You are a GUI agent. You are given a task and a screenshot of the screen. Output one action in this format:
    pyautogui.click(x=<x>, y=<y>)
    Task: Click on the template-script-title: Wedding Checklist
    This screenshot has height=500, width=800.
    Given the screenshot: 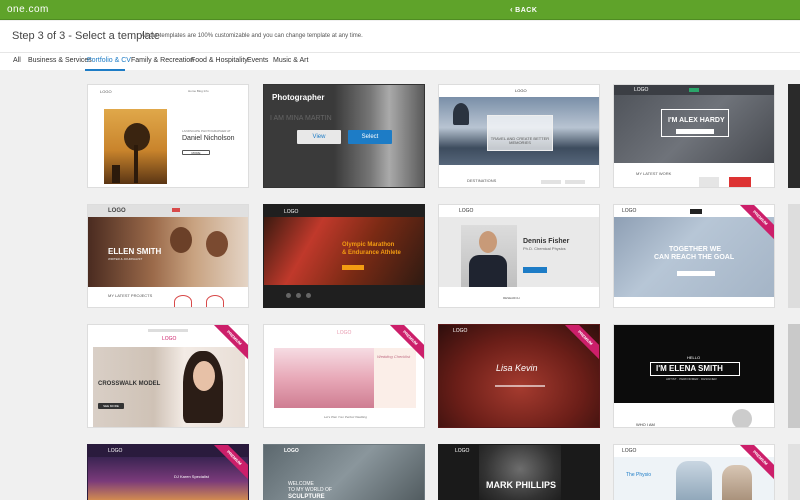 What is the action you would take?
    pyautogui.click(x=394, y=356)
    